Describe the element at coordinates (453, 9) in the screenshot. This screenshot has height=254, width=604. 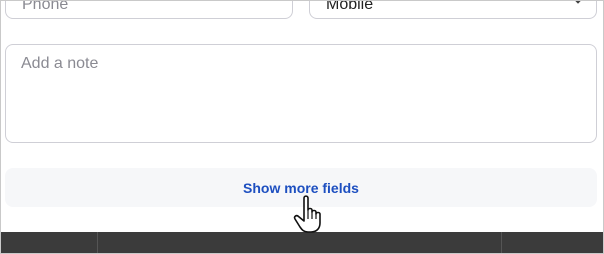
I see `phone-type-select: Mobile` at that location.